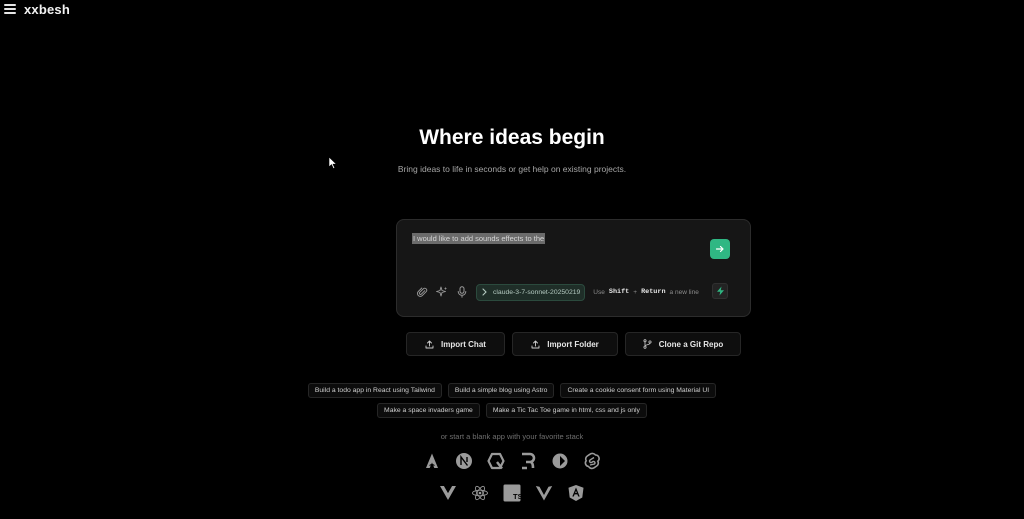 This screenshot has width=1024, height=519. What do you see at coordinates (560, 461) in the screenshot?
I see `slidev-icon` at bounding box center [560, 461].